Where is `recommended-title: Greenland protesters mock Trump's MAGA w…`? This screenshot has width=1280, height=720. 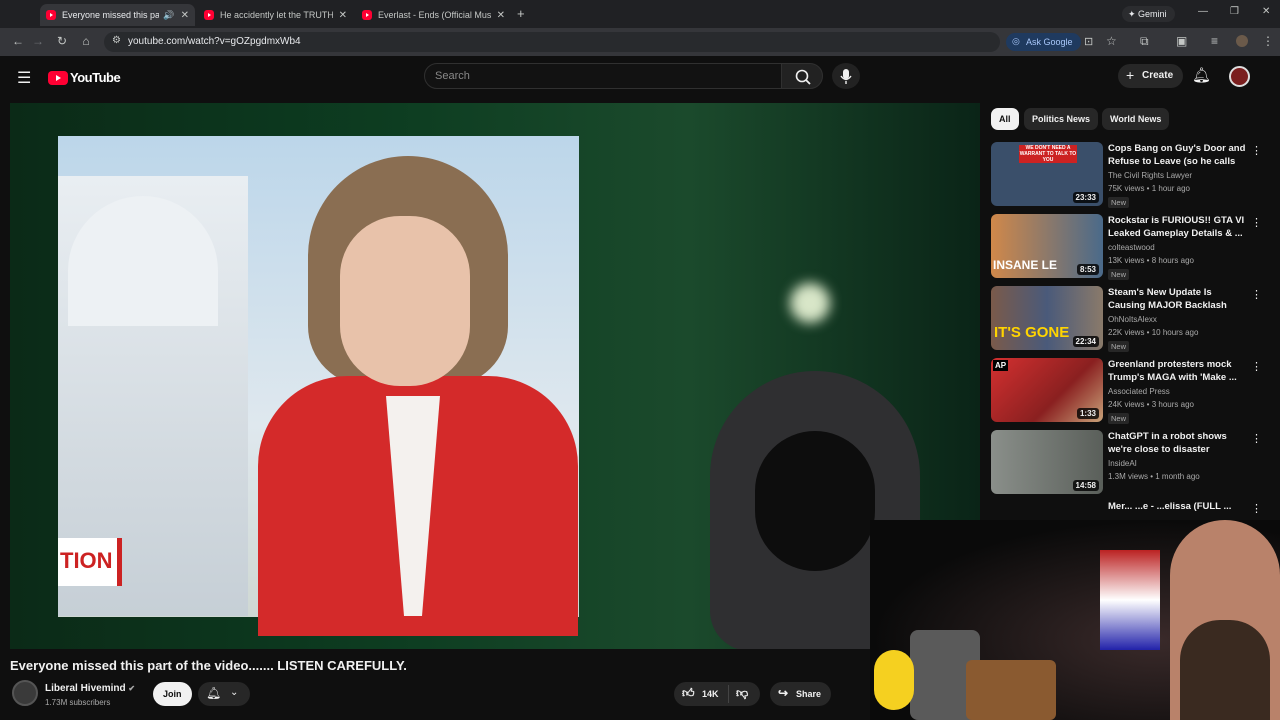
recommended-title: Greenland protesters mock Trump's MAGA w… is located at coordinates (1178, 371).